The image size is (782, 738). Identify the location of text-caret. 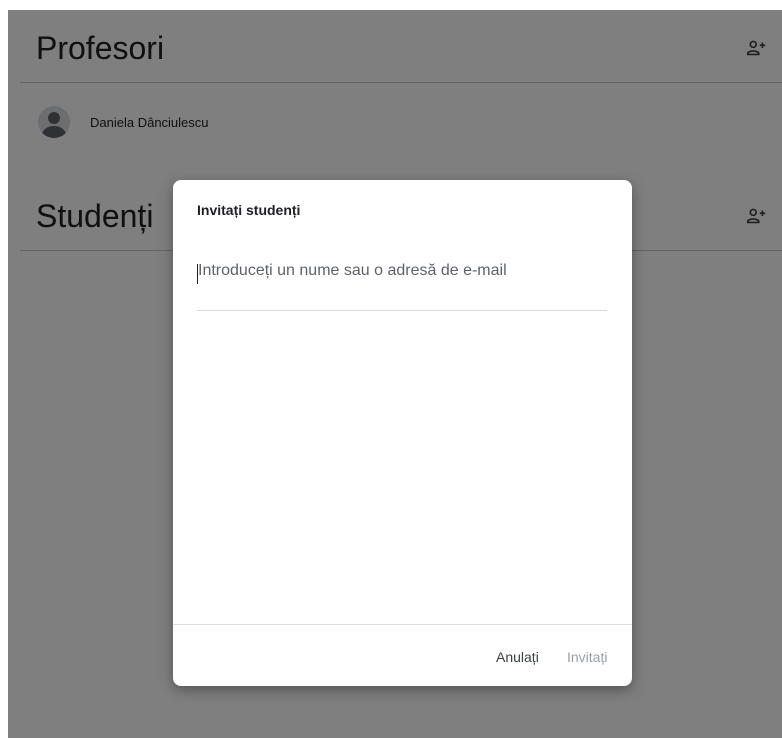
(197, 274).